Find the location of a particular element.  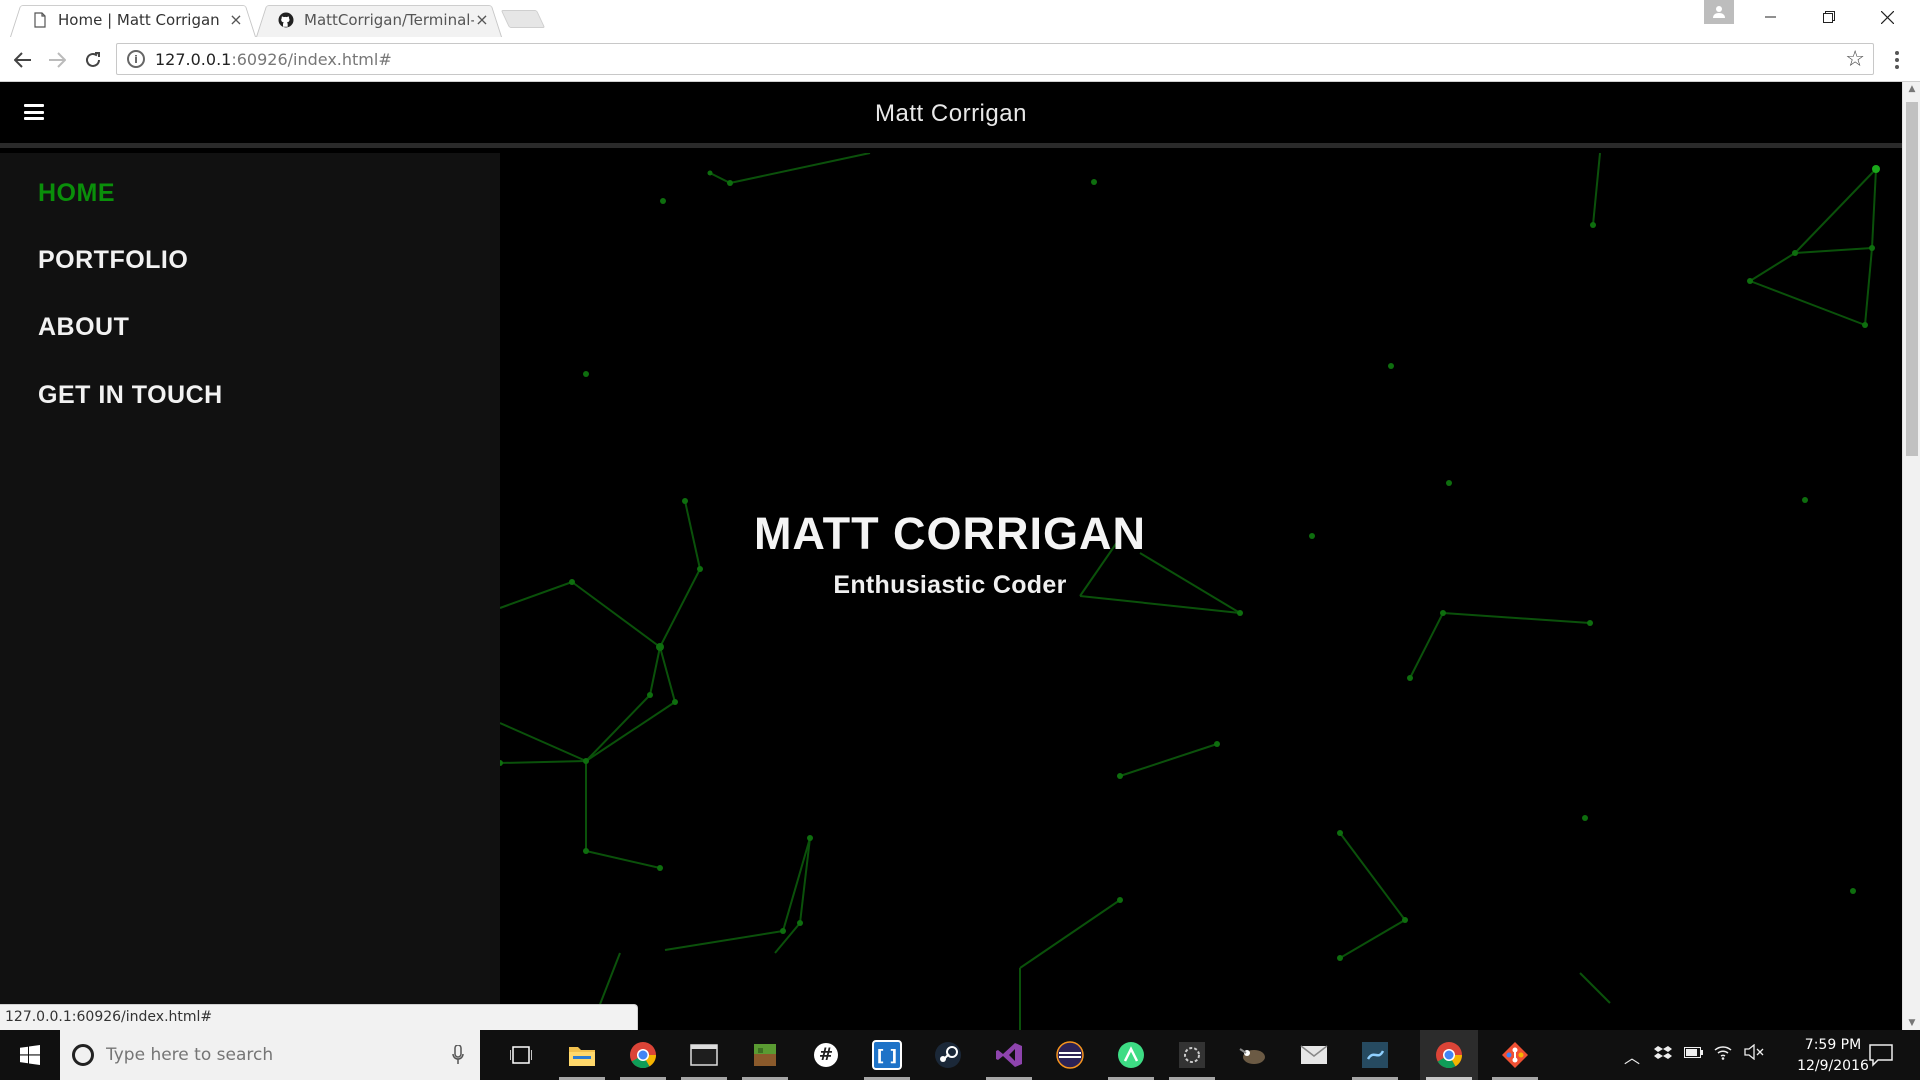

nav-home-link: HOME is located at coordinates (76, 193).